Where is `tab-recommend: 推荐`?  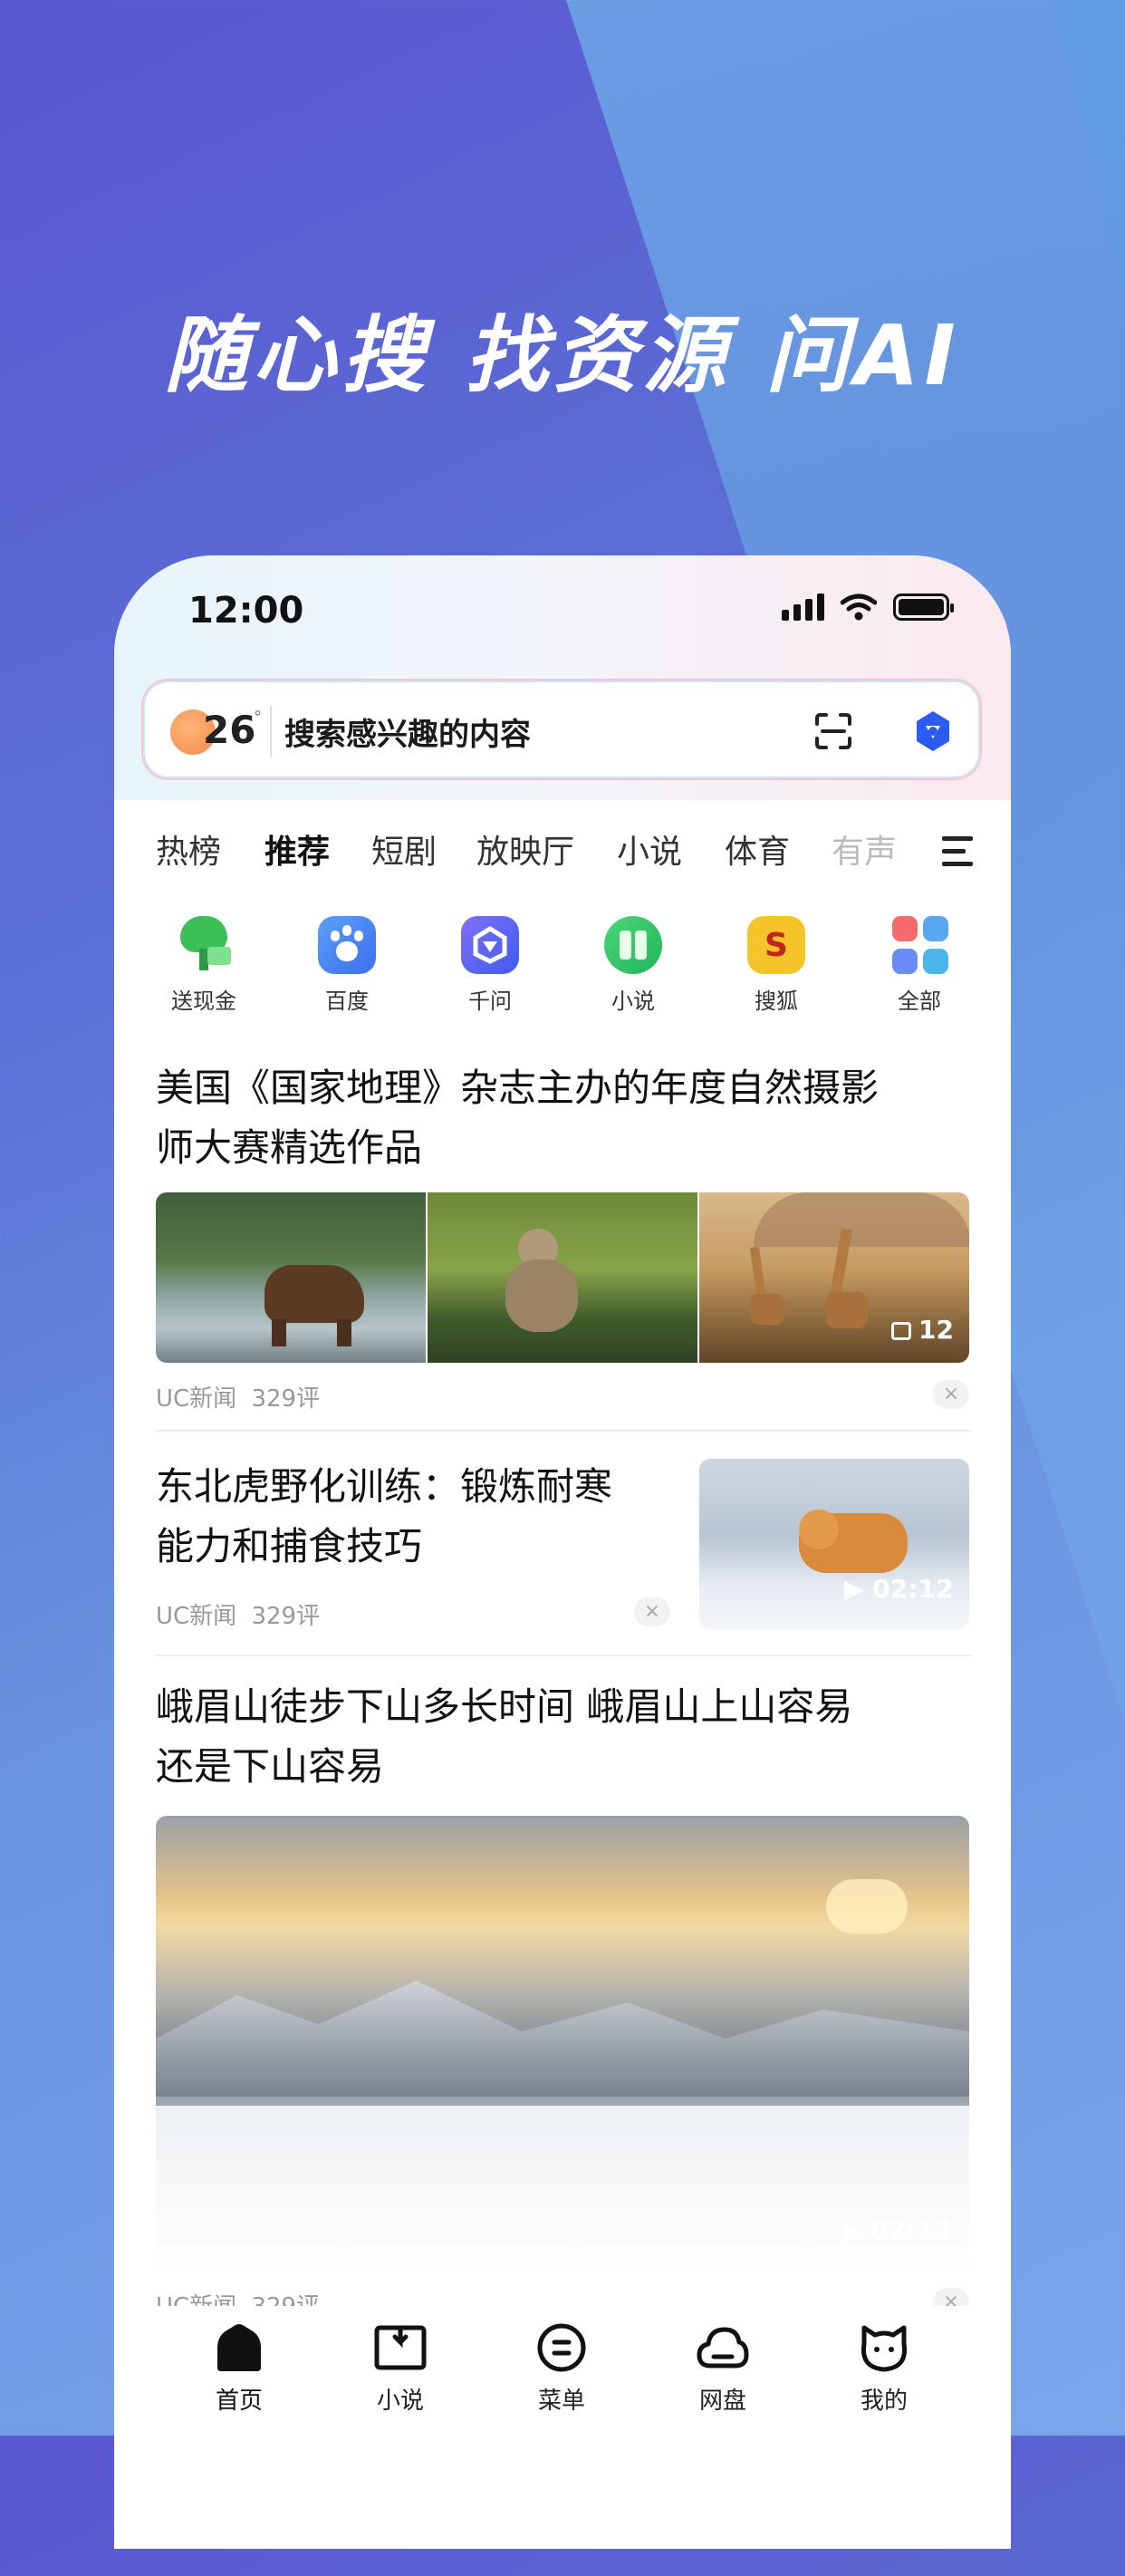 tab-recommend: 推荐 is located at coordinates (297, 849).